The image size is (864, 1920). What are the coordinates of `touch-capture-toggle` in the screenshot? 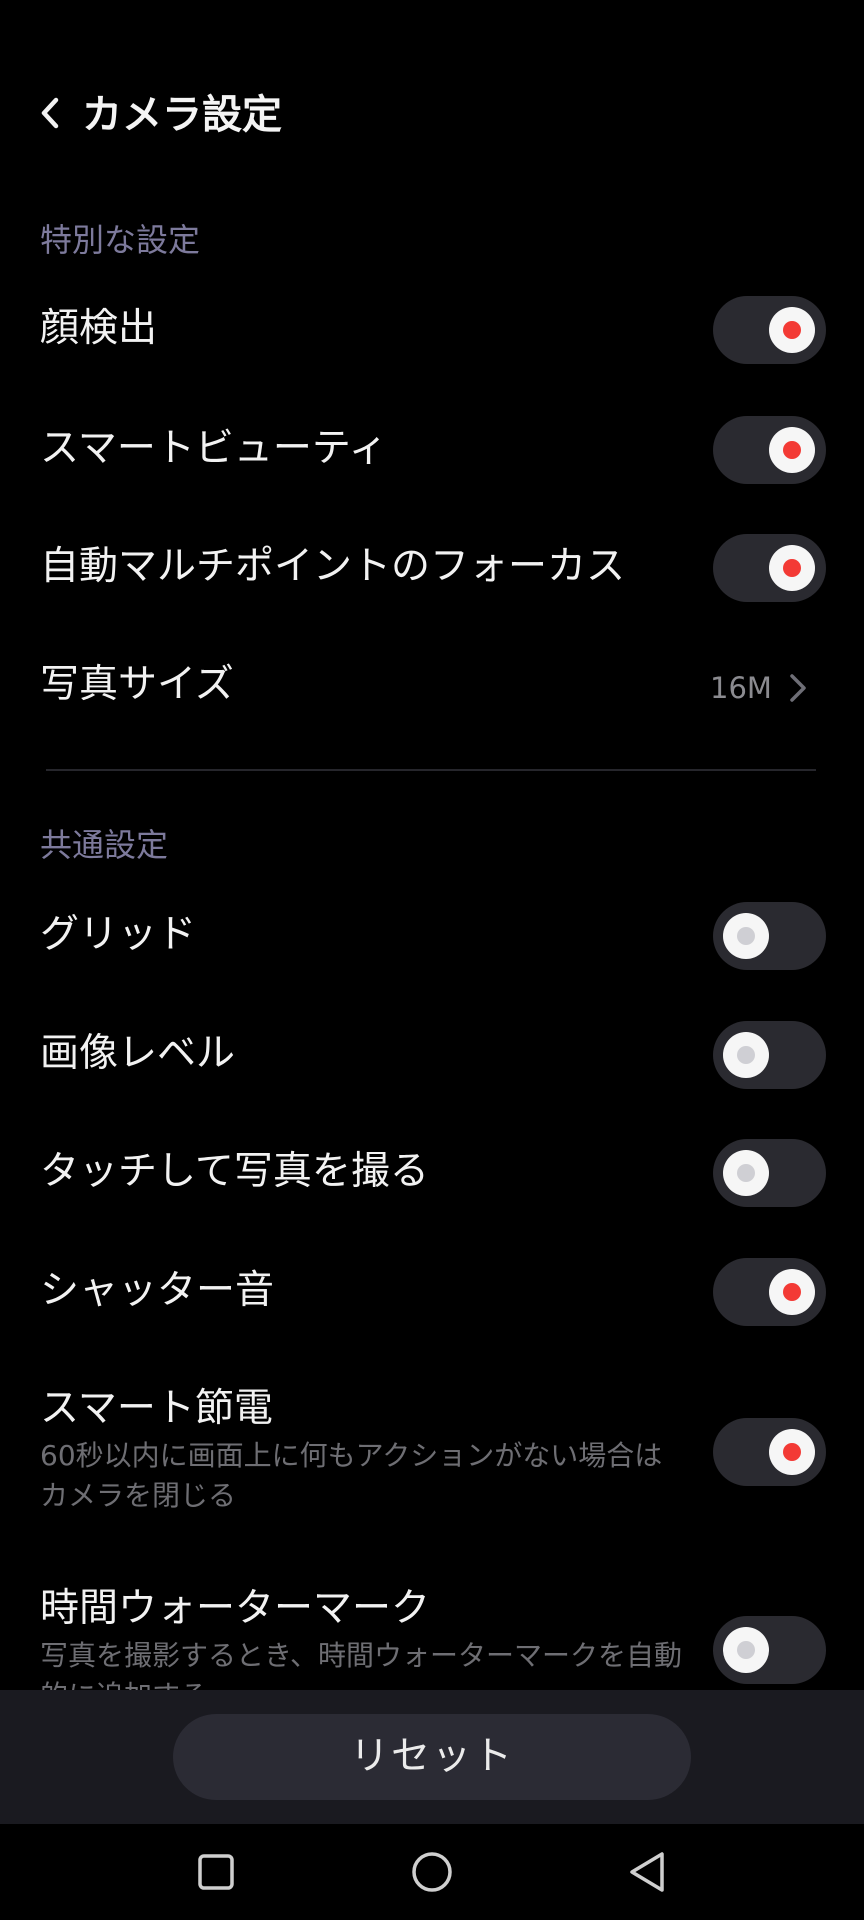 It's located at (769, 1173).